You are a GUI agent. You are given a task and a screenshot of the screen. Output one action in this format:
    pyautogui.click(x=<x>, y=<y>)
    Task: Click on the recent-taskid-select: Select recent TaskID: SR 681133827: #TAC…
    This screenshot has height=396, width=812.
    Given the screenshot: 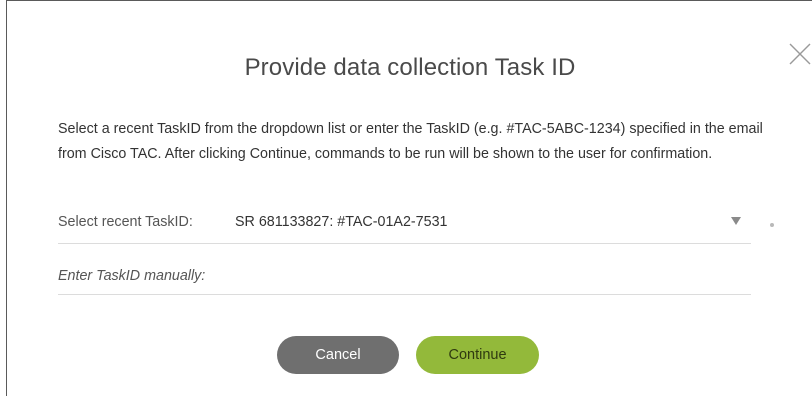 What is the action you would take?
    pyautogui.click(x=404, y=224)
    